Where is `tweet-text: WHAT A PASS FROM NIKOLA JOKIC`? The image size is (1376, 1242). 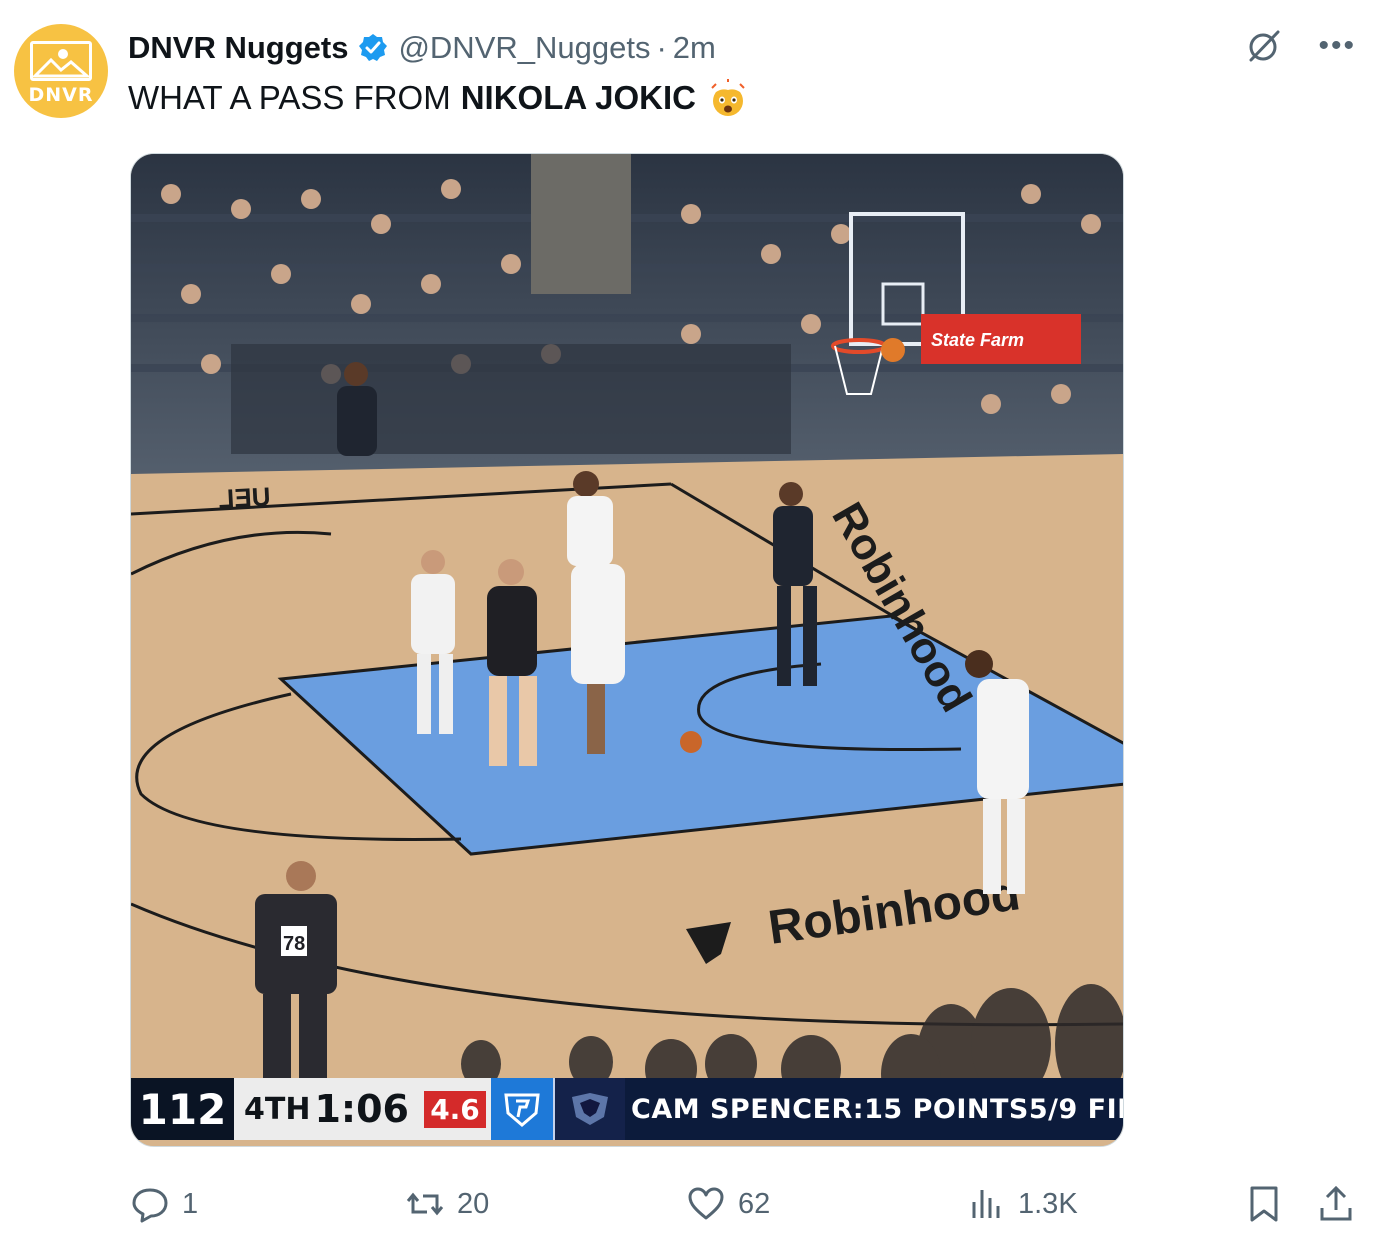 tweet-text: WHAT A PASS FROM NIKOLA JOKIC is located at coordinates (438, 98).